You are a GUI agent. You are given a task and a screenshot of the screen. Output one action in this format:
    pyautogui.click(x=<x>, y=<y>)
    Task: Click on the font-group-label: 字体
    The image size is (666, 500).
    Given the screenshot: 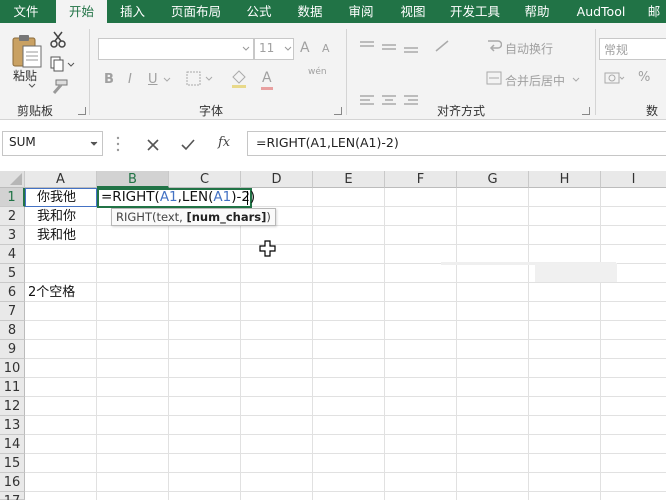 What is the action you would take?
    pyautogui.click(x=211, y=111)
    